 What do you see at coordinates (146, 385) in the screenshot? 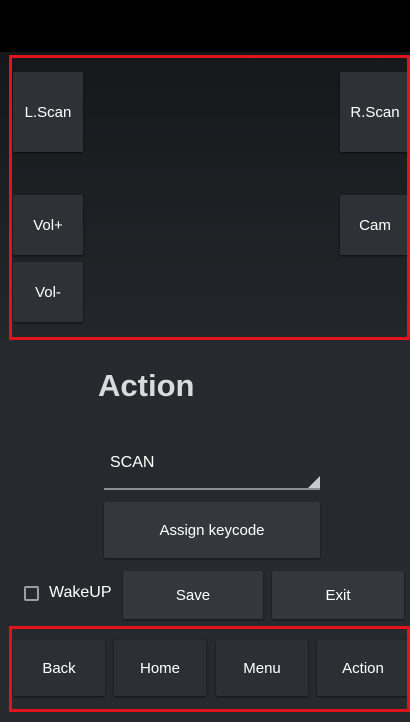
I see `page-title: Action` at bounding box center [146, 385].